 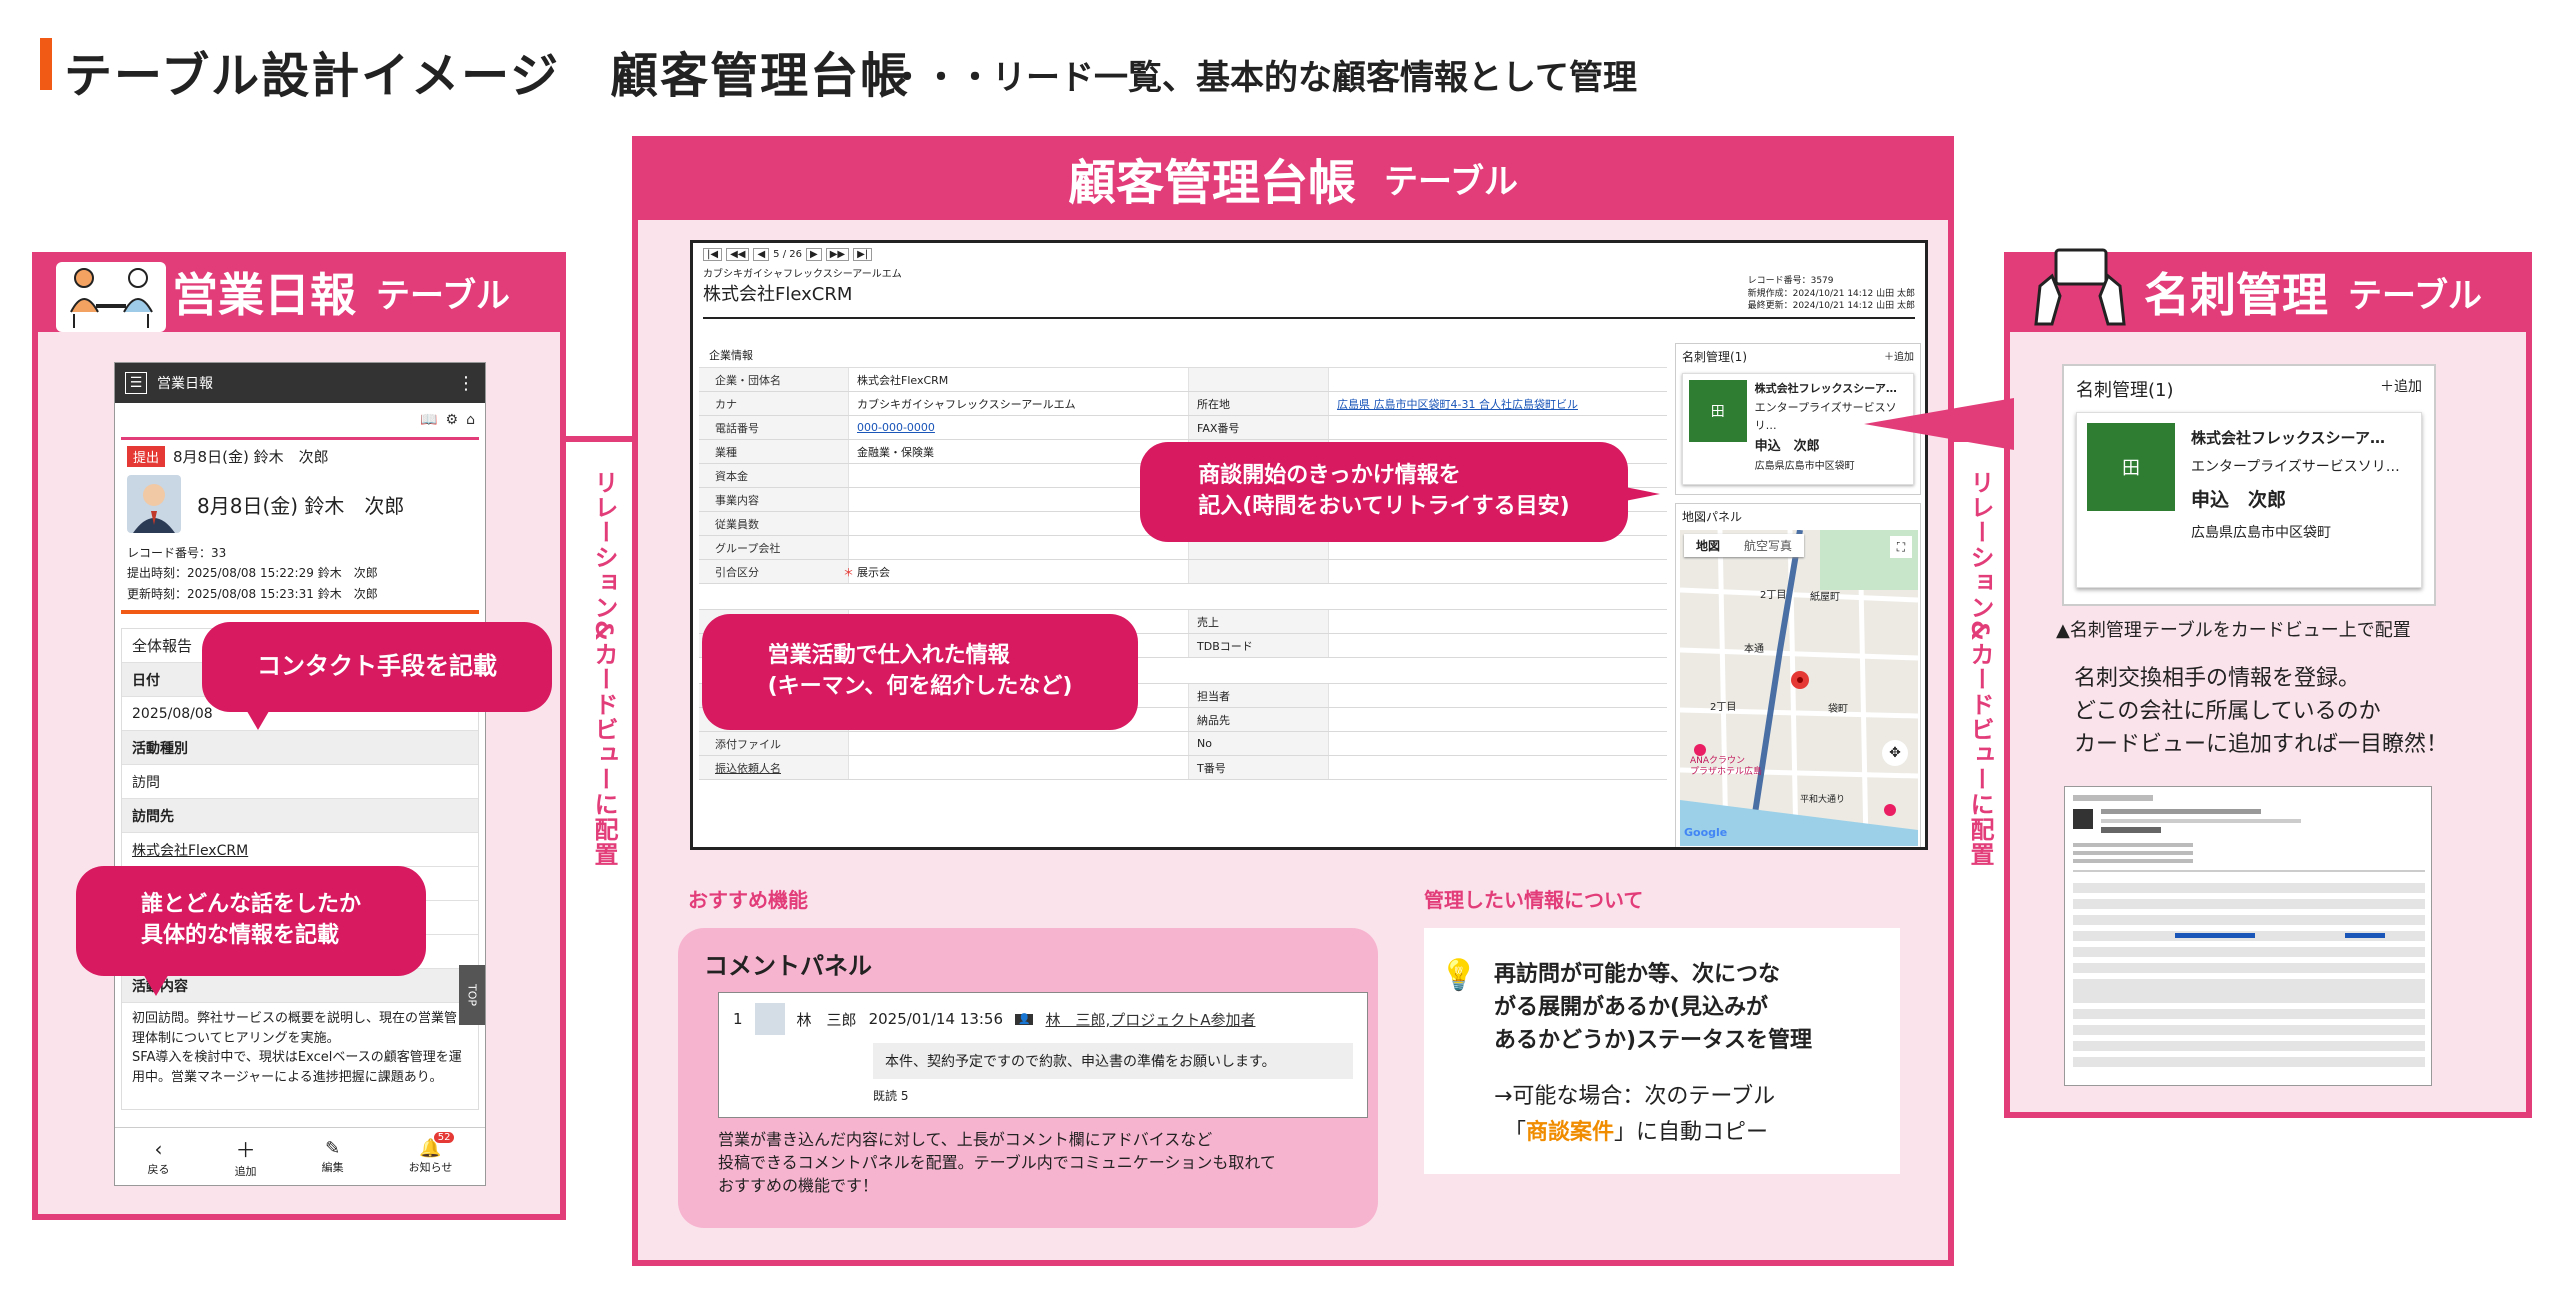 What do you see at coordinates (1113, 1061) in the screenshot?
I see `comment-text: 本件、契約予定ですので約款、申込書の準備をお願いします。` at bounding box center [1113, 1061].